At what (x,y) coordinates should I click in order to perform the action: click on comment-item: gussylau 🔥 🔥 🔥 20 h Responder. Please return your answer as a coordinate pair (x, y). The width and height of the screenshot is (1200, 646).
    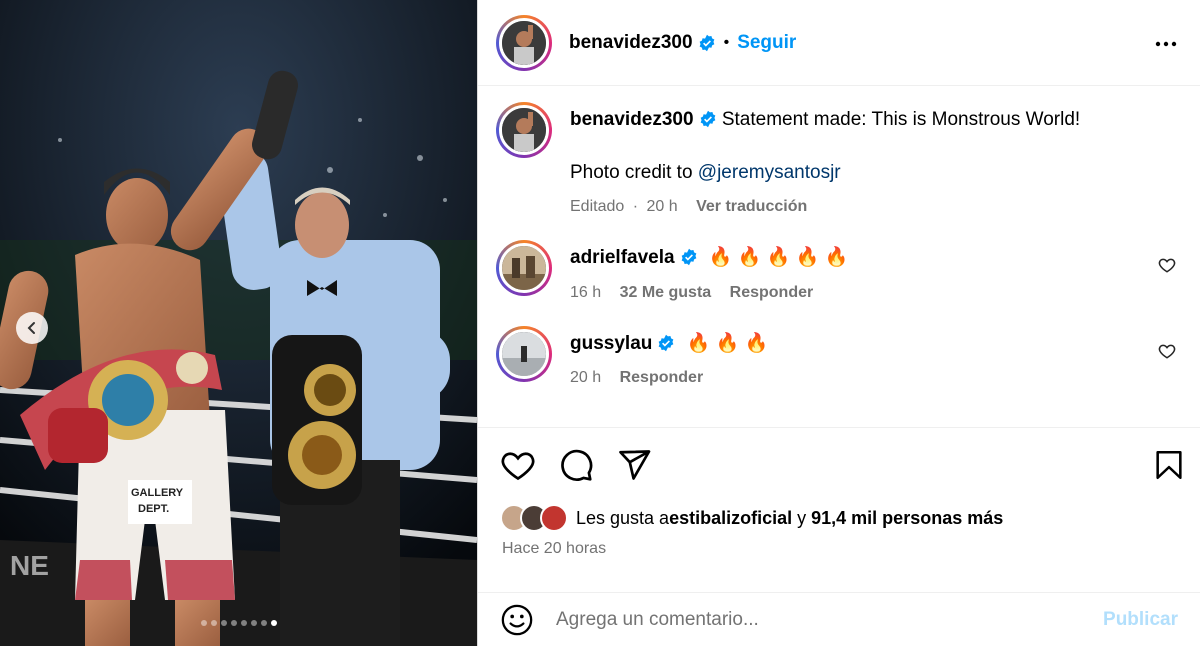
    Looking at the image, I should click on (839, 357).